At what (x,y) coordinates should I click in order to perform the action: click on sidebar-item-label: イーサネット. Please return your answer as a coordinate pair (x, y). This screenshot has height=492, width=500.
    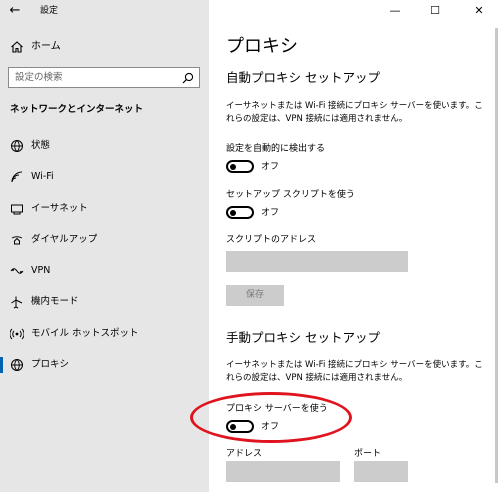
    Looking at the image, I should click on (59, 208).